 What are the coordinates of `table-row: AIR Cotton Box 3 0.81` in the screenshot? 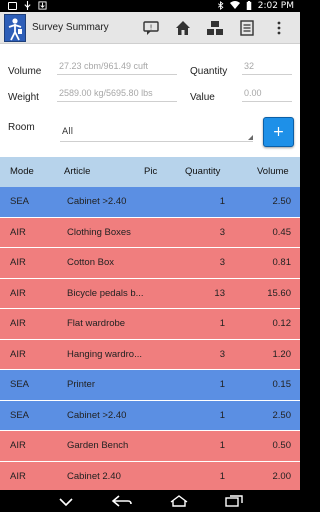 It's located at (150, 263).